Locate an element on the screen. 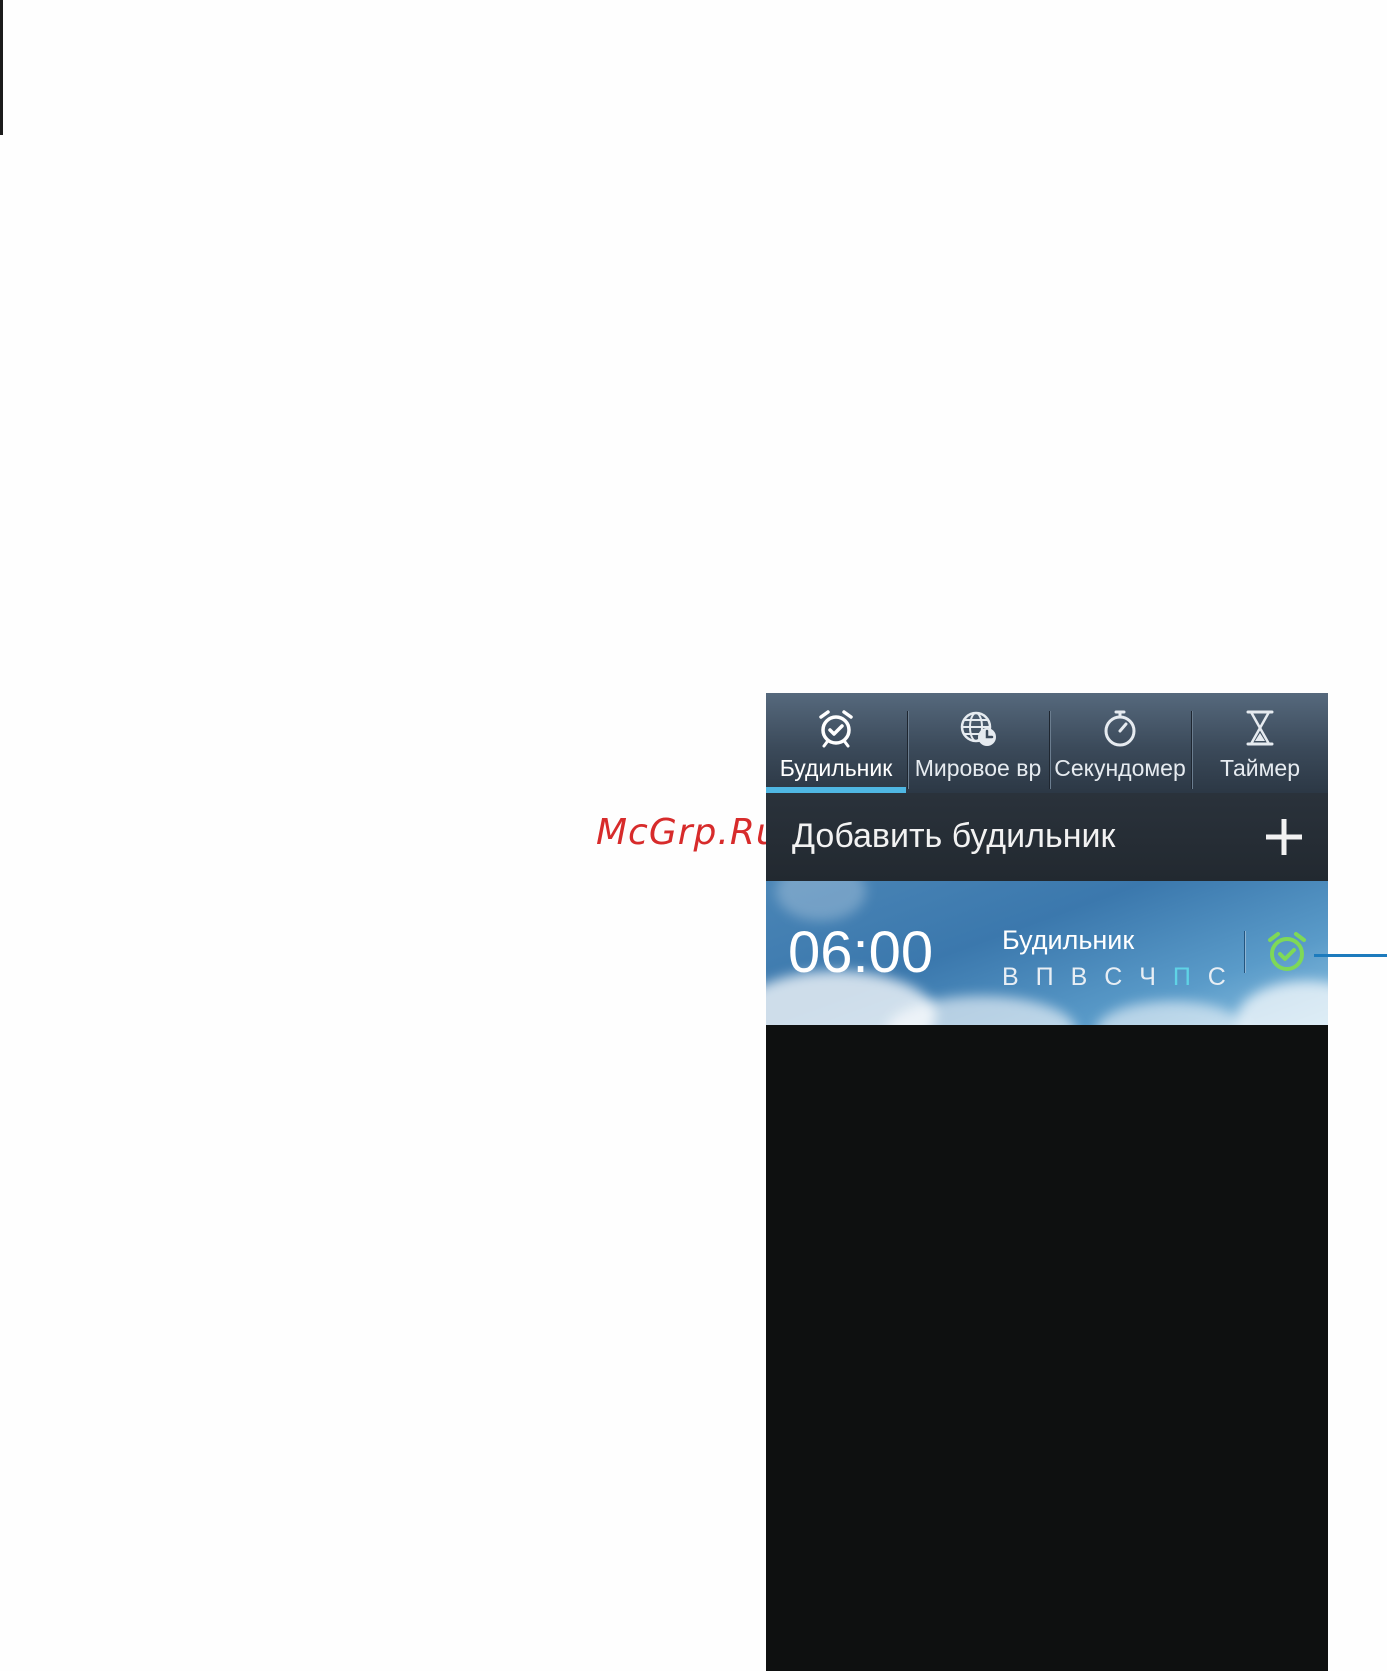 The image size is (1387, 1671). alarm-on-icon is located at coordinates (1287, 952).